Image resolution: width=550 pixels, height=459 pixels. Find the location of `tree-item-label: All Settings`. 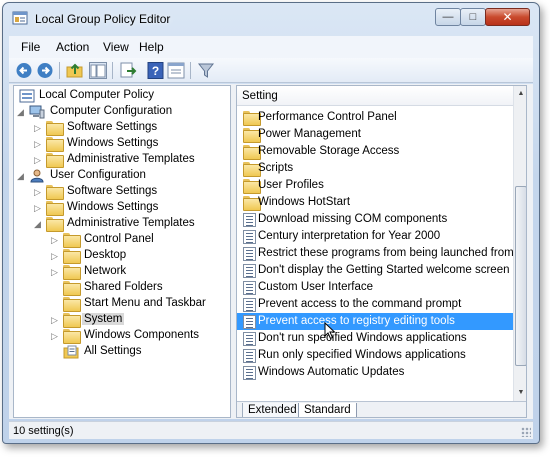

tree-item-label: All Settings is located at coordinates (113, 351).